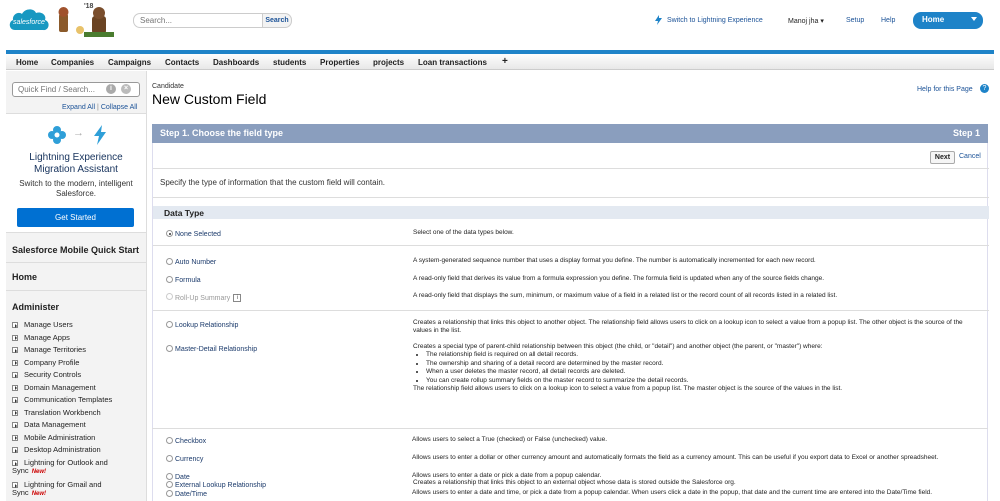  I want to click on user-menu: Manoj jha ▾, so click(806, 21).